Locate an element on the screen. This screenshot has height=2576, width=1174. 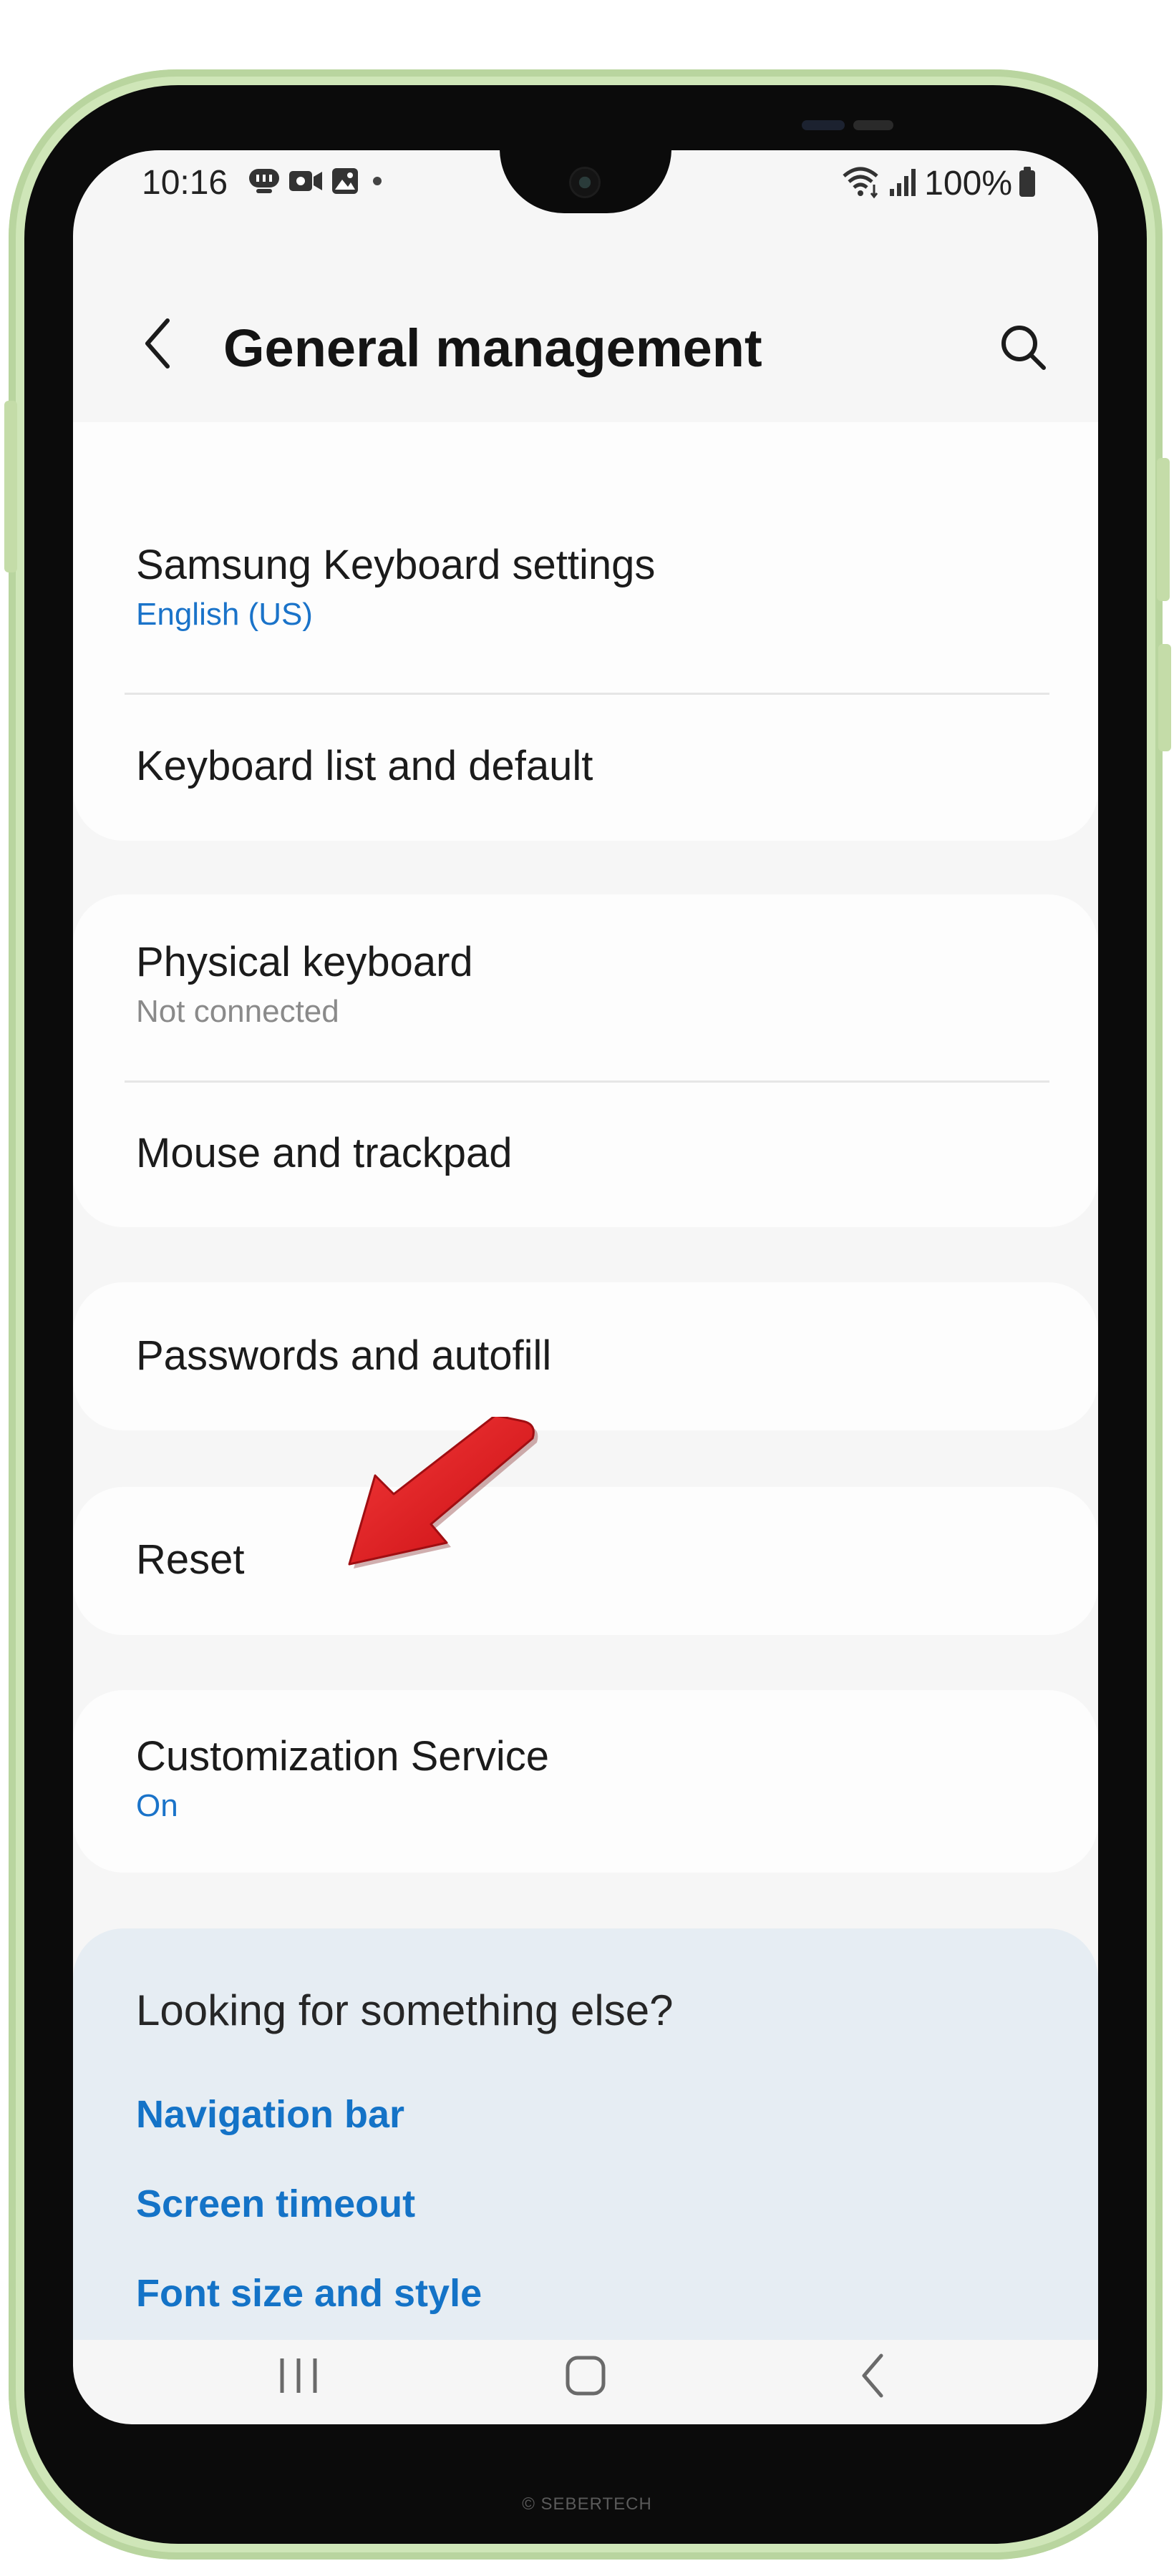
system-icons: 100% is located at coordinates (939, 184).